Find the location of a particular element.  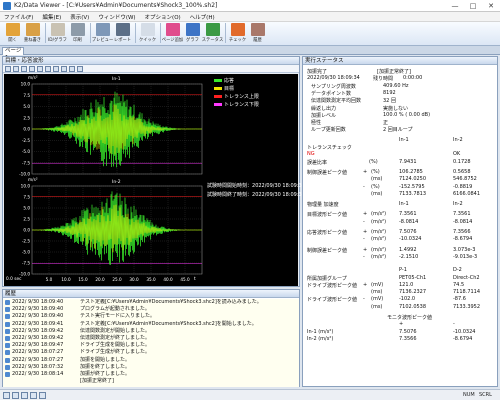

history-row: 2022/ 9/30 18:08:14 加振が終了しました。 is located at coordinates (151, 374).